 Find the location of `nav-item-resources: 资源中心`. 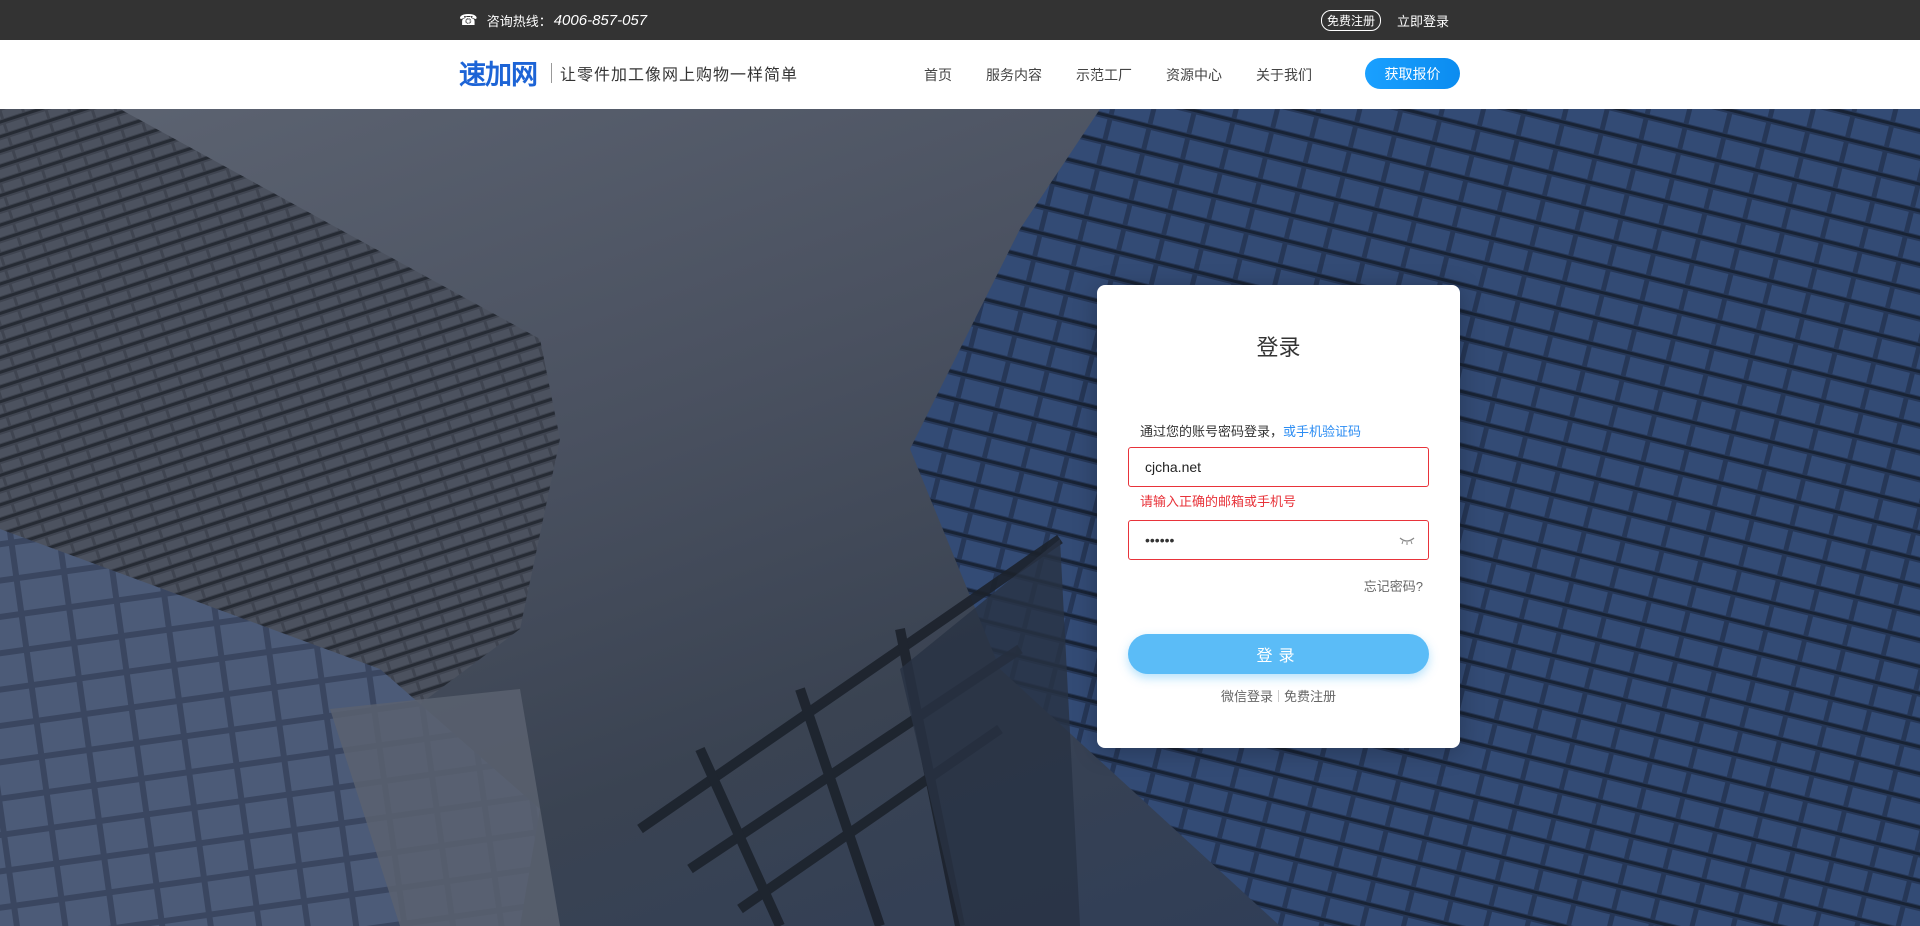

nav-item-resources: 资源中心 is located at coordinates (1194, 75).